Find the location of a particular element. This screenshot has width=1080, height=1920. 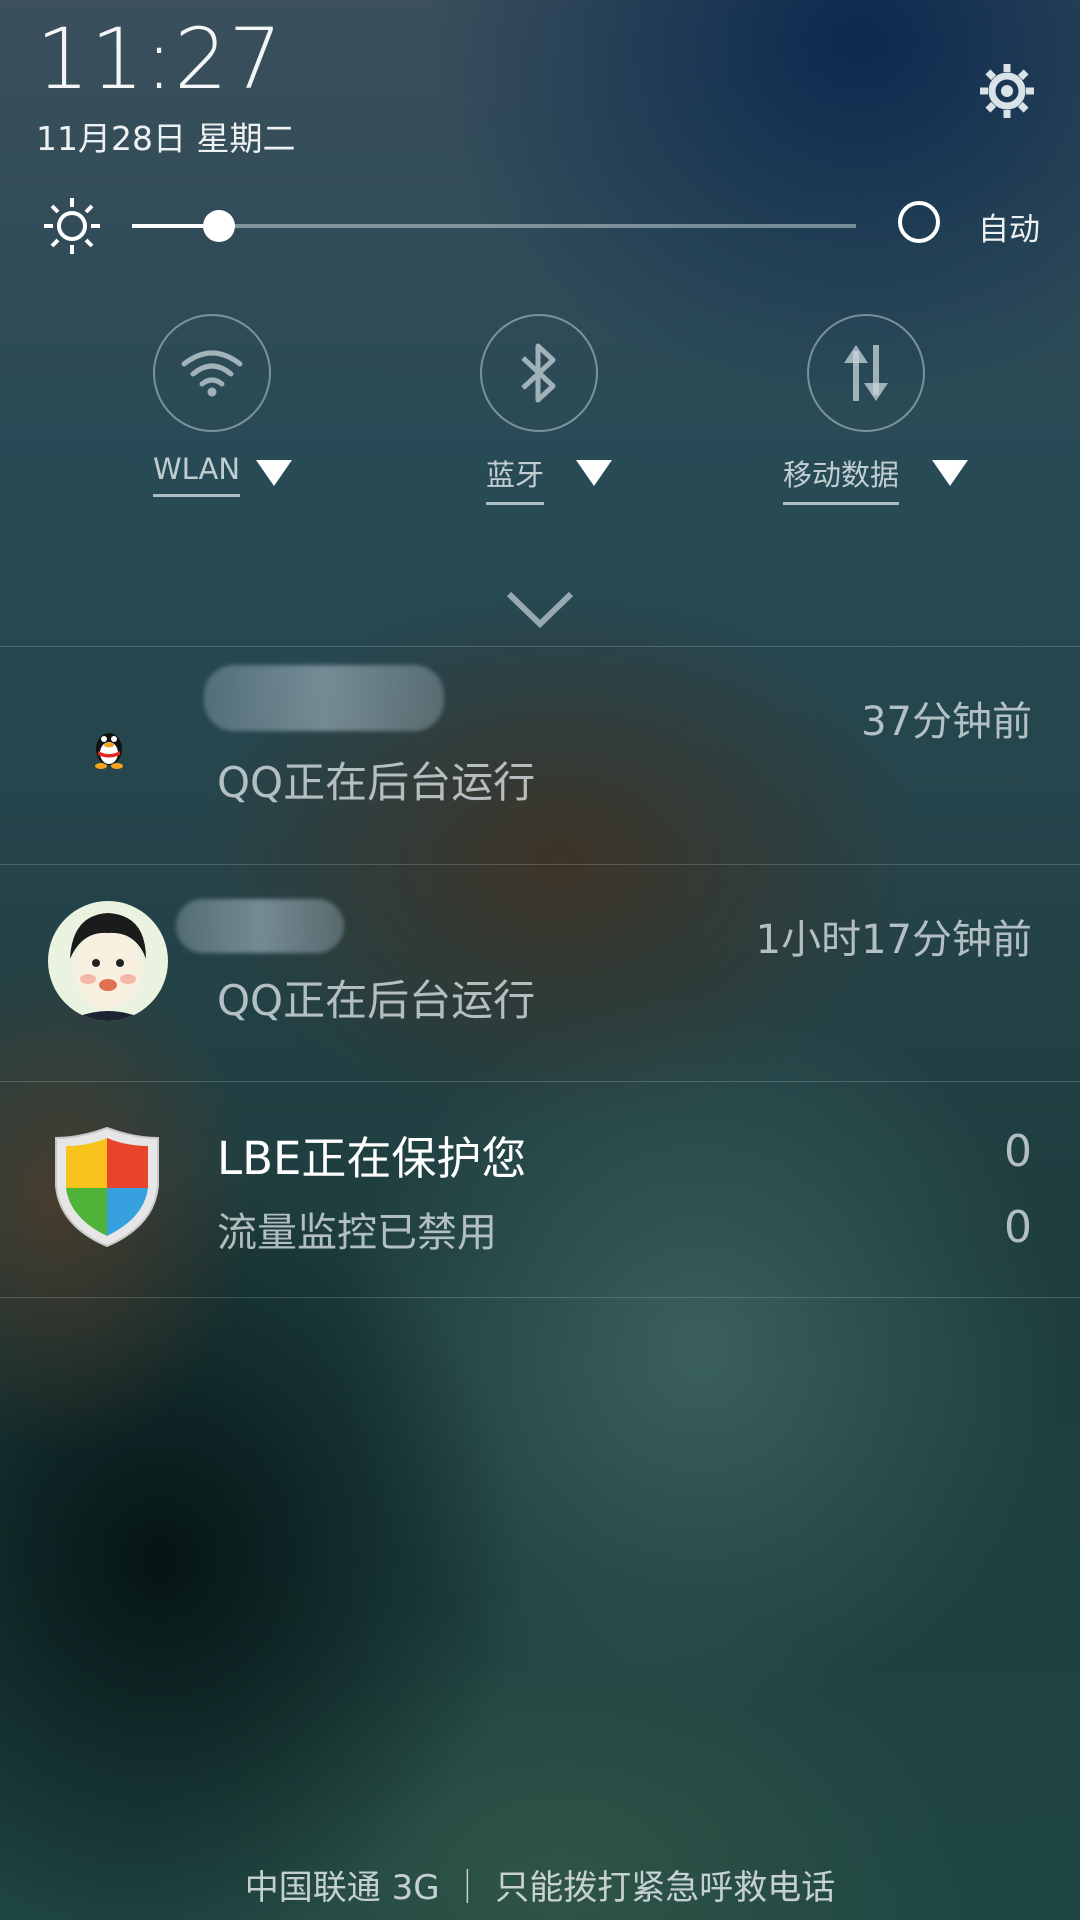

notification-time: 1小时17分钟前 is located at coordinates (893, 940).